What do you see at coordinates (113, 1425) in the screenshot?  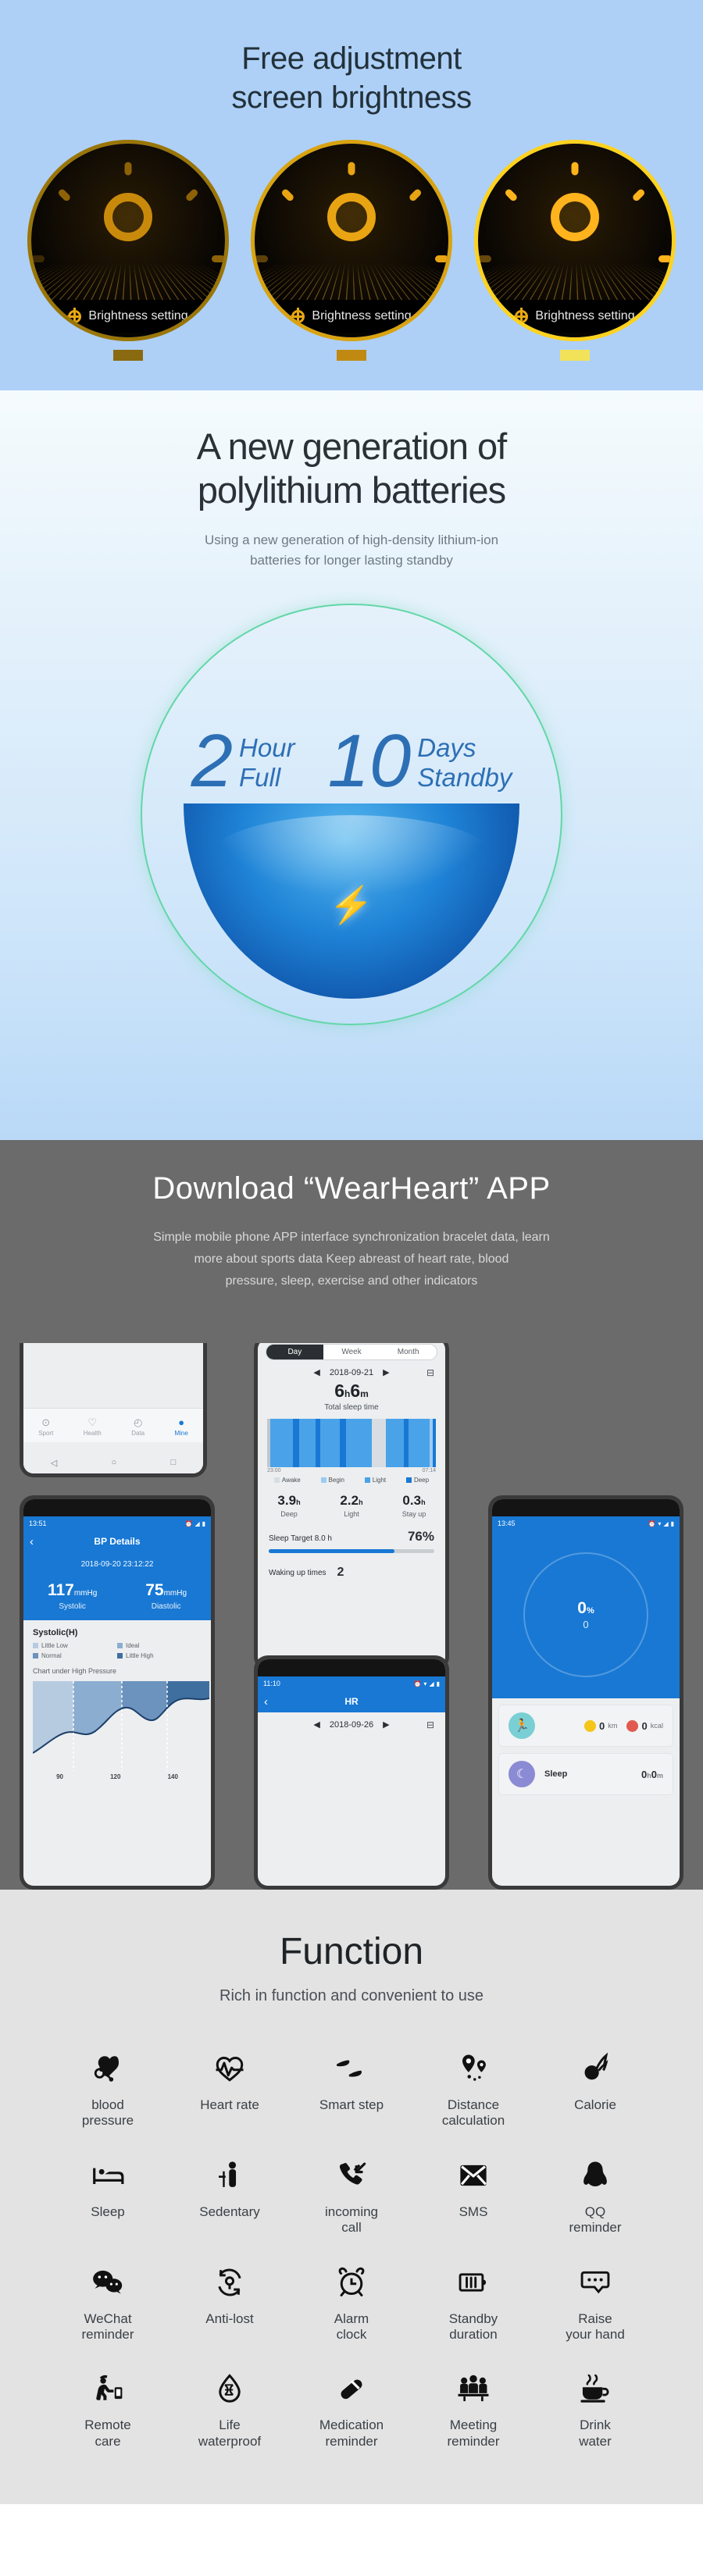 I see `app-tab-bar: ⊙ Sport ♡ Health ◴ Data ● Mine` at bounding box center [113, 1425].